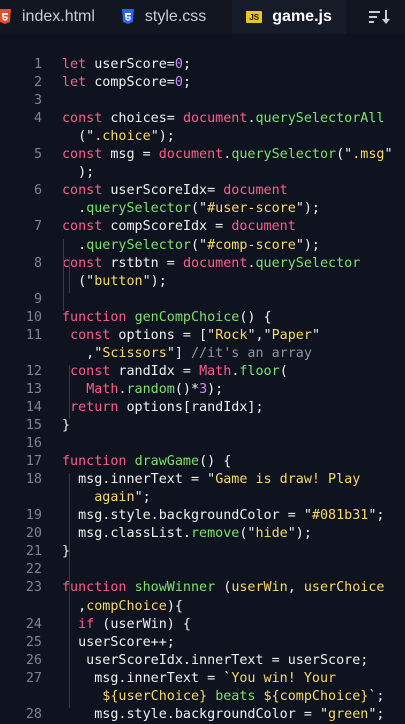 The width and height of the screenshot is (405, 724). Describe the element at coordinates (58, 16) in the screenshot. I see `tab-label: index.html` at that location.